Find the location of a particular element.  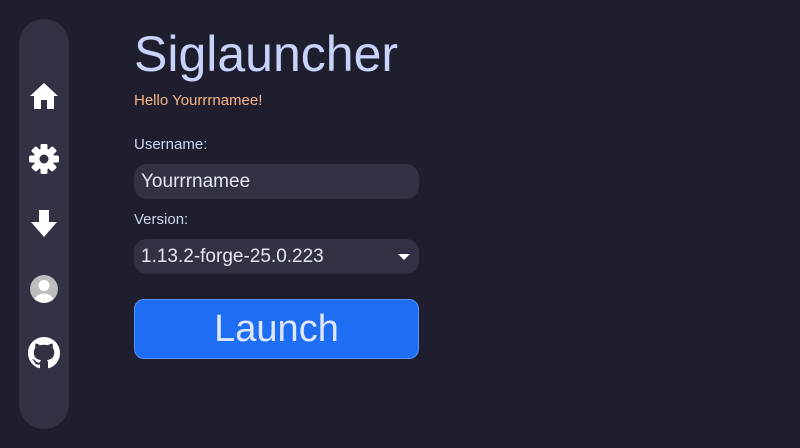

version-label: Version: is located at coordinates (161, 219).